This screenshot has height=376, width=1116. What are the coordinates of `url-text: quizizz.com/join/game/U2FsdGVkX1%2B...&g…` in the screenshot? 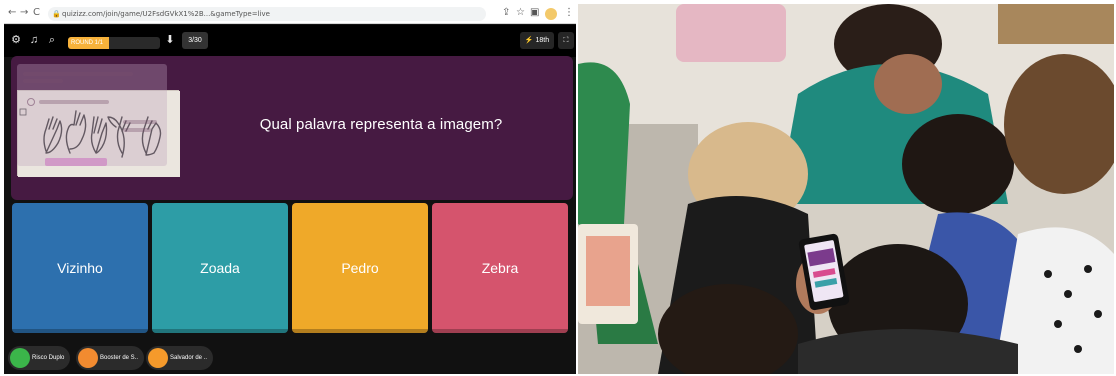 It's located at (166, 14).